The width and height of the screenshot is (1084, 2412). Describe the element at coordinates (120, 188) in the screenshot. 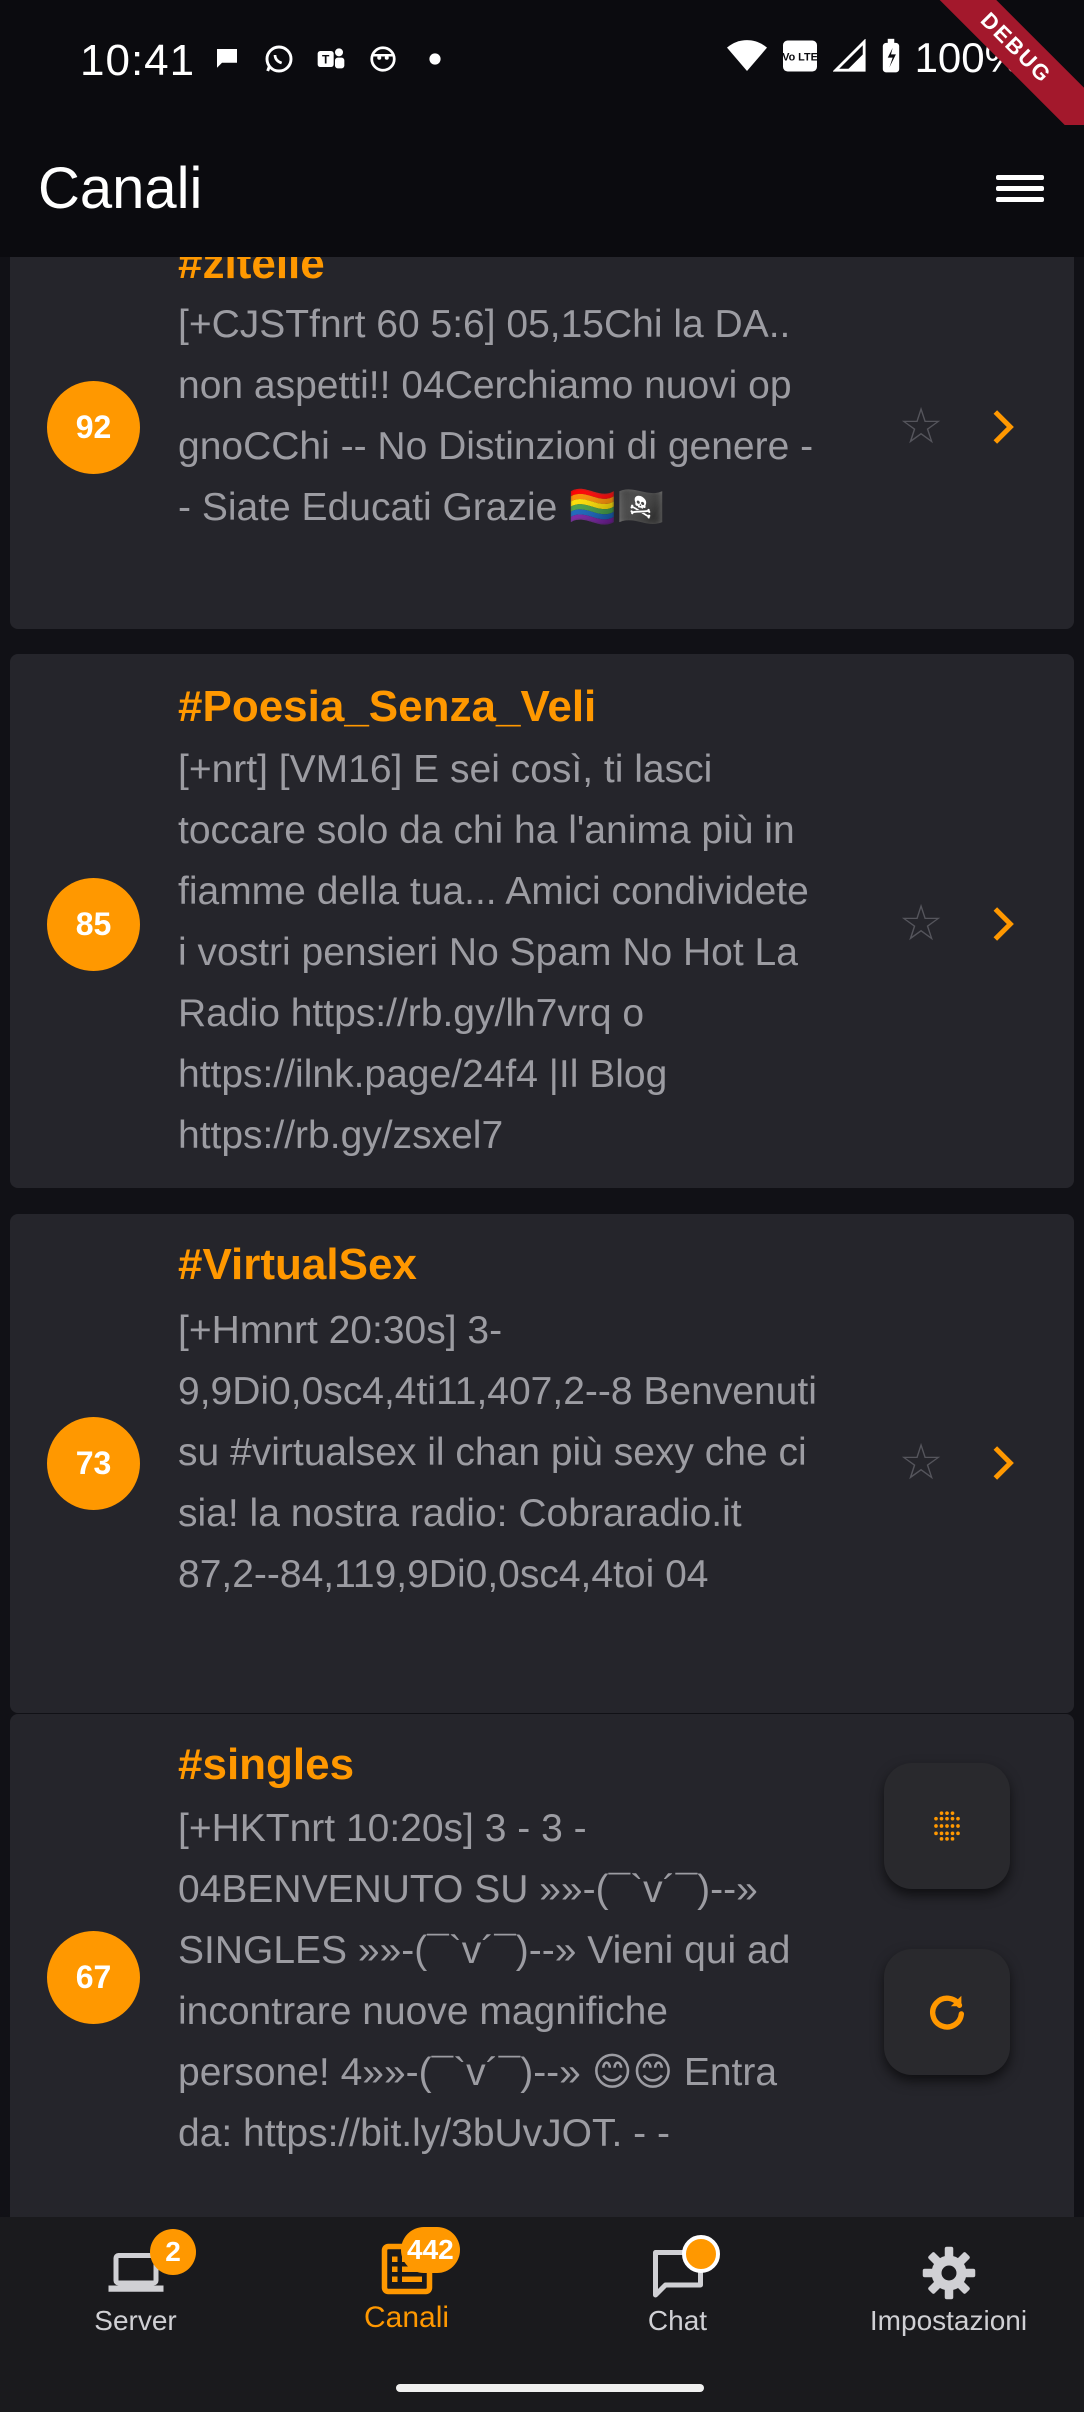

I see `page-title: Canali` at that location.